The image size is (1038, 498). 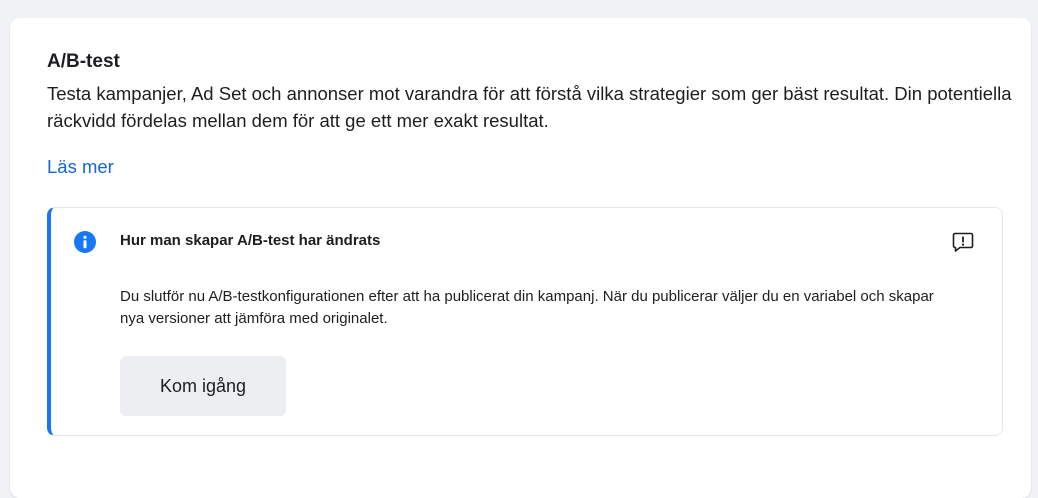 I want to click on learn-more-link: Läs mer, so click(x=80, y=167).